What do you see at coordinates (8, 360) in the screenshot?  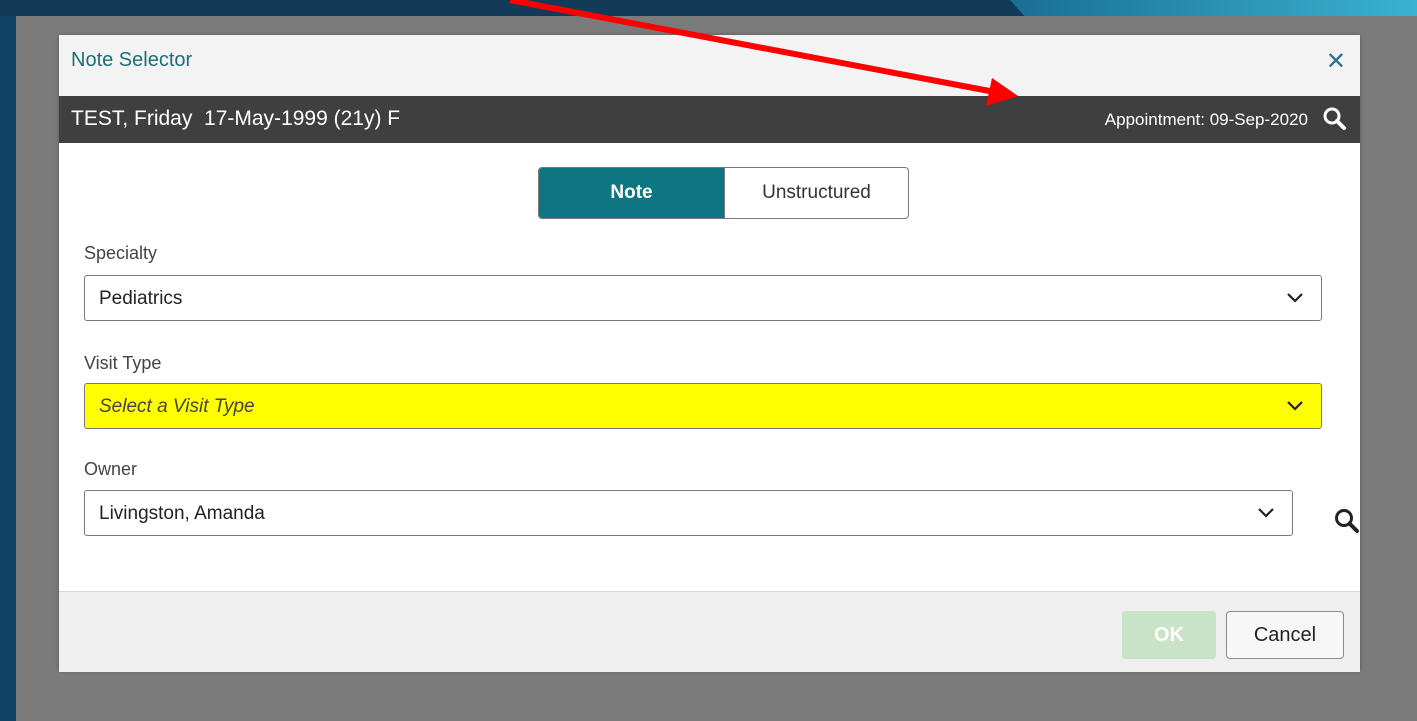 I see `background-left-edge` at bounding box center [8, 360].